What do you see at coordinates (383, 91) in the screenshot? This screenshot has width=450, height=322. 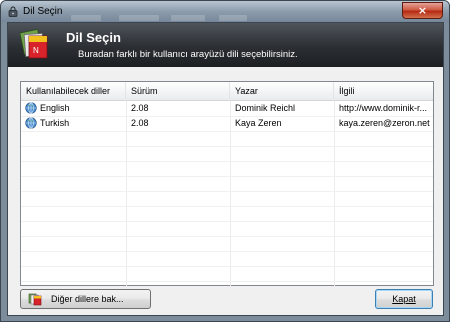 I see `column-header-related: İlgili` at bounding box center [383, 91].